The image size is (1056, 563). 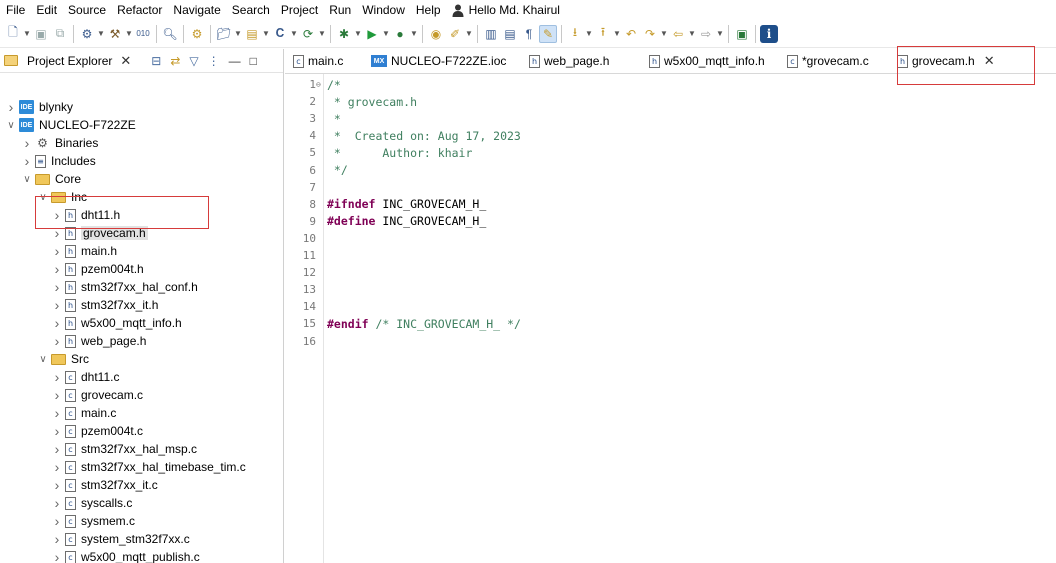 What do you see at coordinates (214, 61) in the screenshot?
I see `view-menu-icon: ⋮` at bounding box center [214, 61].